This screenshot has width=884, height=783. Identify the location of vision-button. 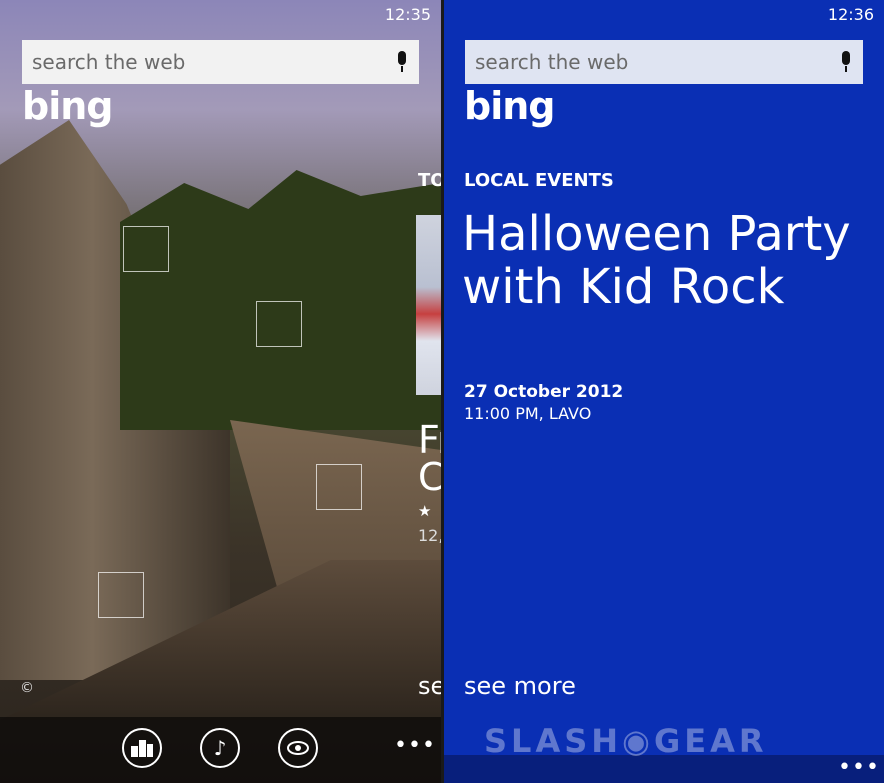
(298, 748).